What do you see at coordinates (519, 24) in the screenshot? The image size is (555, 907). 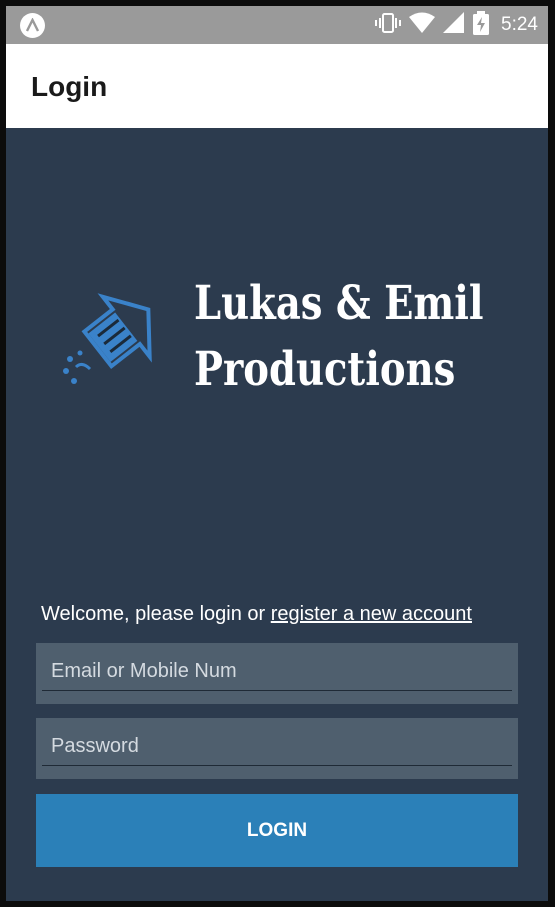 I see `status-time: 5:24` at bounding box center [519, 24].